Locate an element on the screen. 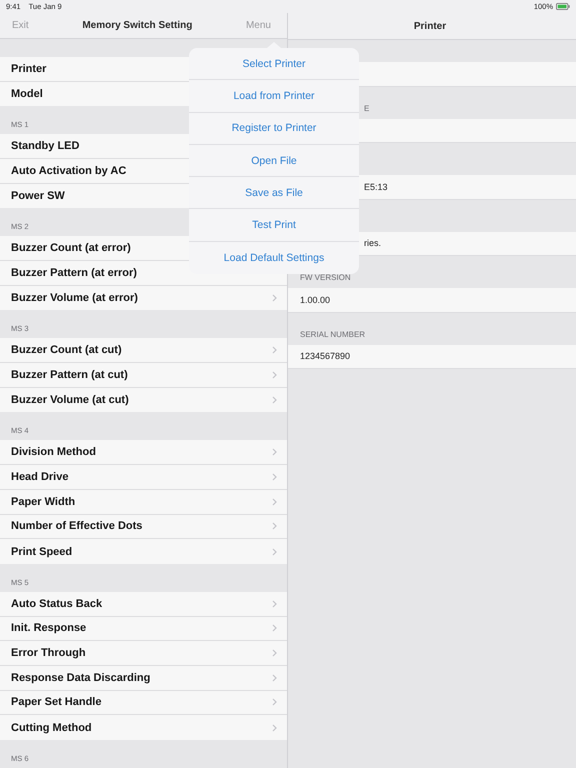 This screenshot has height=768, width=576. setting-row: Number of Effective Dots is located at coordinates (143, 527).